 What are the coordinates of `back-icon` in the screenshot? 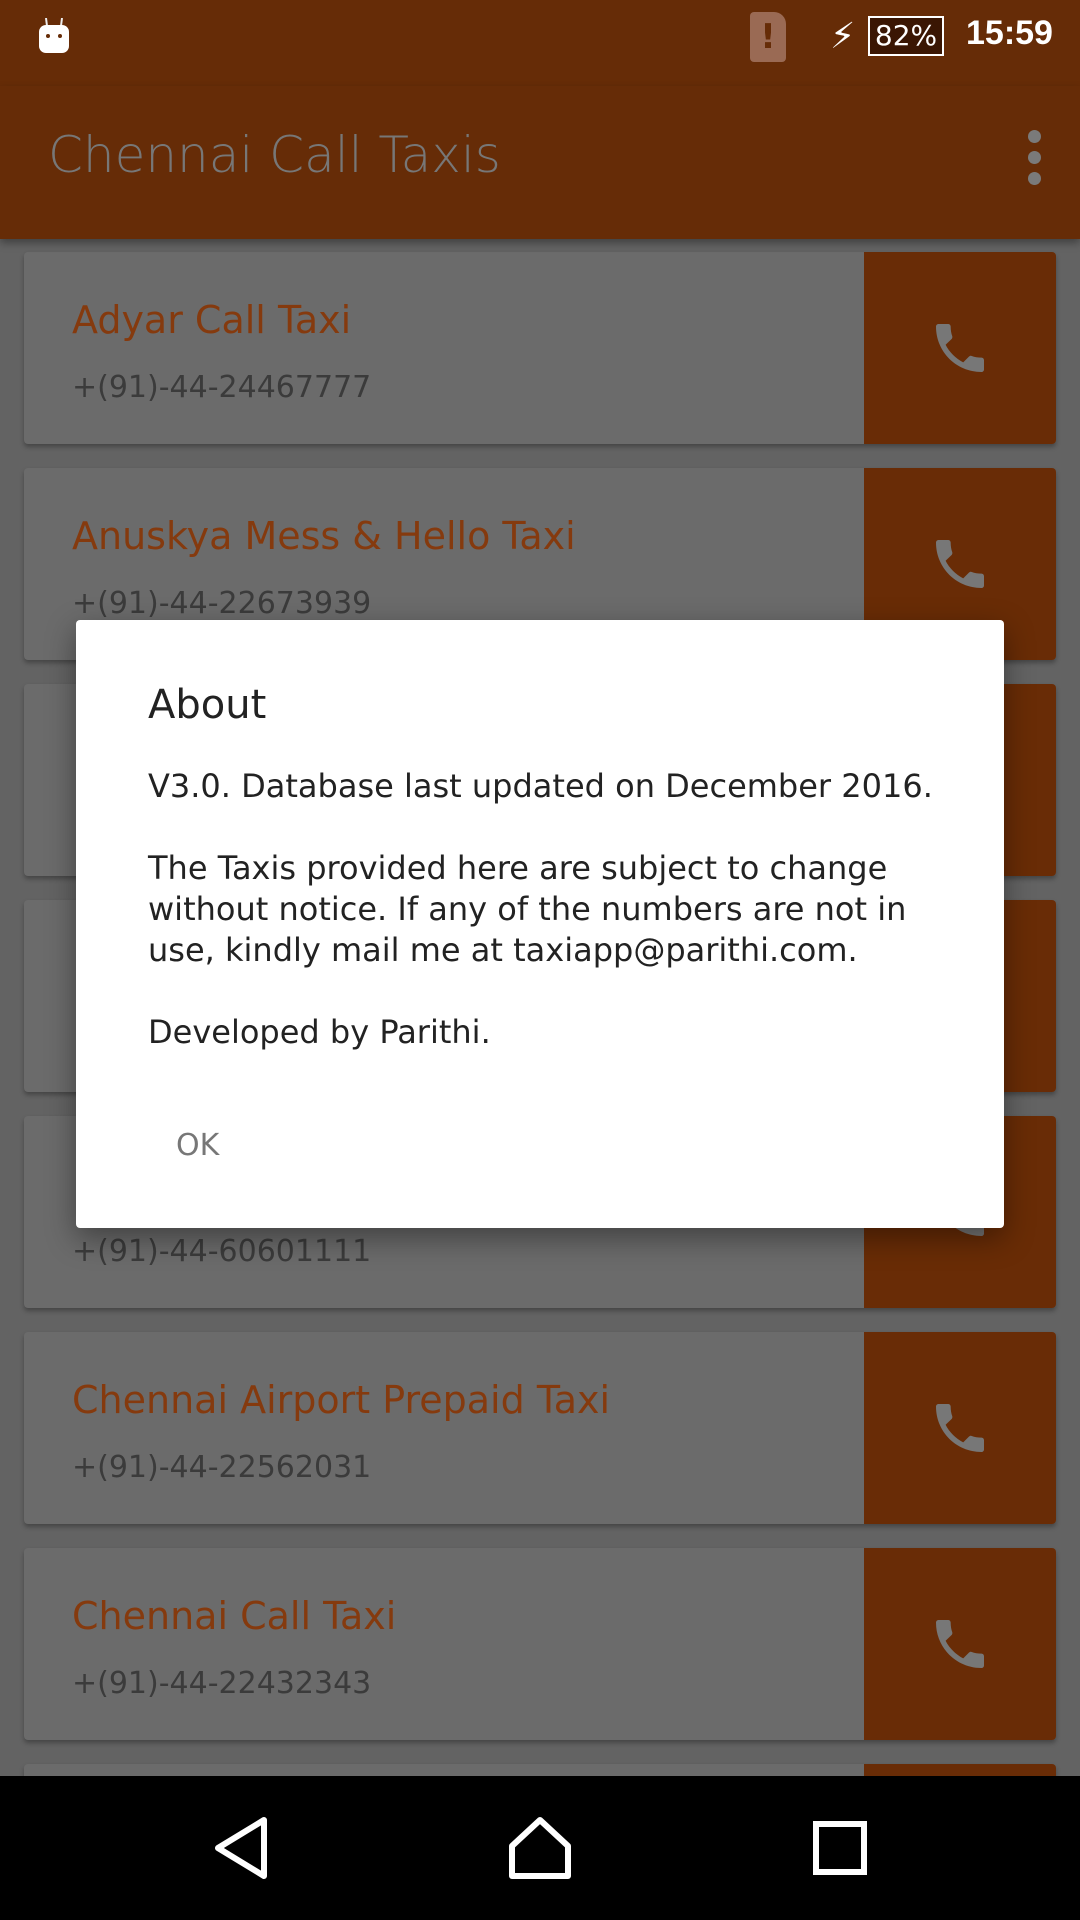 It's located at (242, 1848).